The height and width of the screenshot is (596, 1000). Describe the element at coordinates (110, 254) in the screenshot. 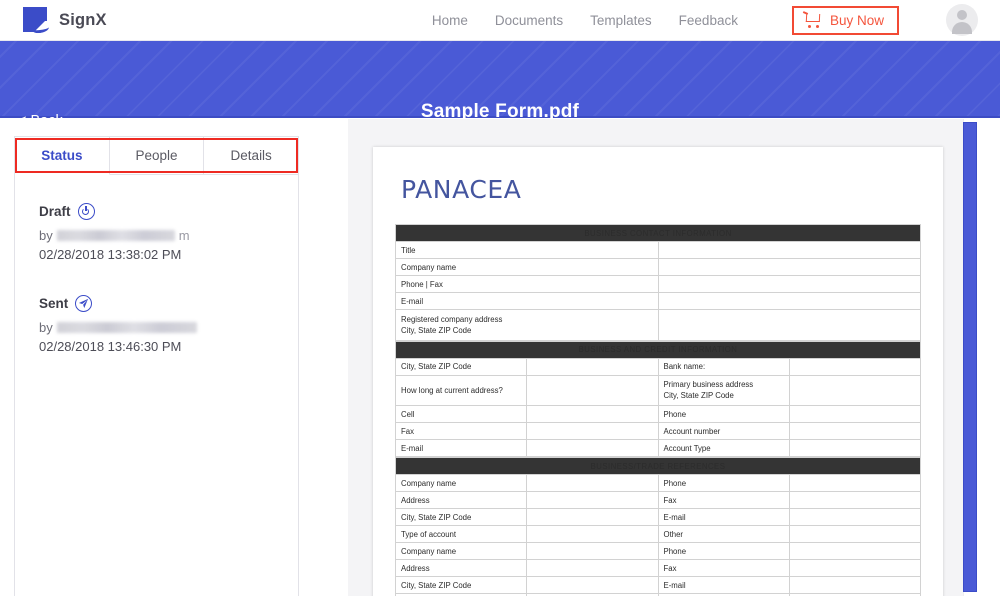

I see `event-timestamp: 02/28/2018 13:38:02 PM` at that location.